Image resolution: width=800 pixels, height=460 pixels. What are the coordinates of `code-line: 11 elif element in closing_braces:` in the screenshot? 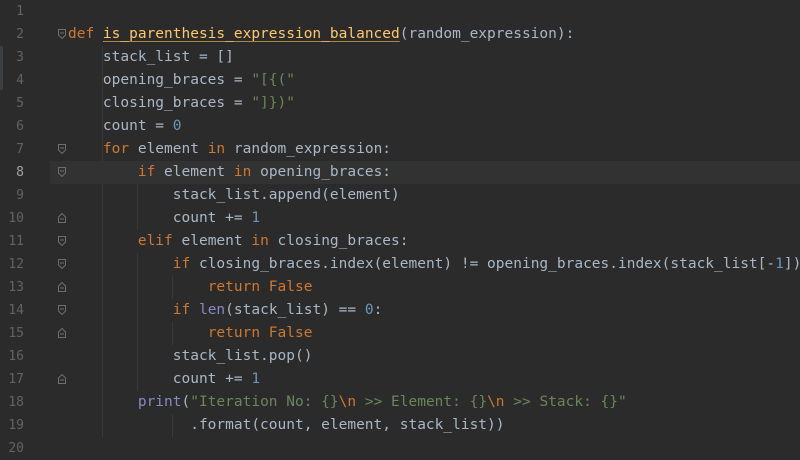 It's located at (404, 241).